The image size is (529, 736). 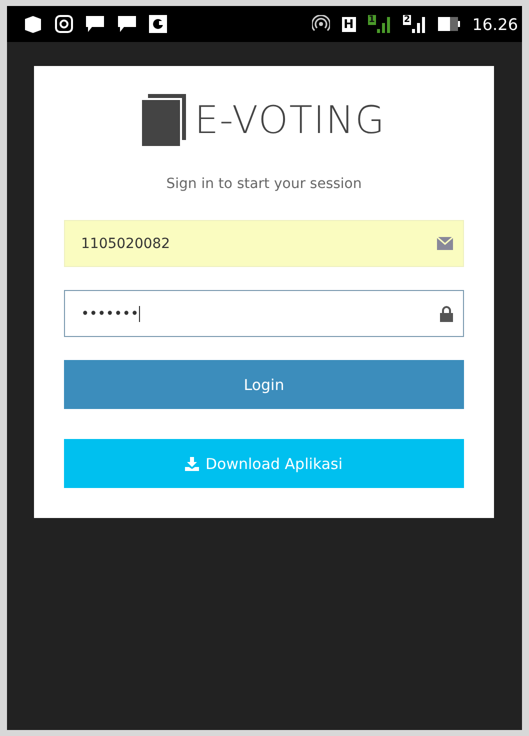 What do you see at coordinates (264, 243) in the screenshot?
I see `input-field: 1105020082` at bounding box center [264, 243].